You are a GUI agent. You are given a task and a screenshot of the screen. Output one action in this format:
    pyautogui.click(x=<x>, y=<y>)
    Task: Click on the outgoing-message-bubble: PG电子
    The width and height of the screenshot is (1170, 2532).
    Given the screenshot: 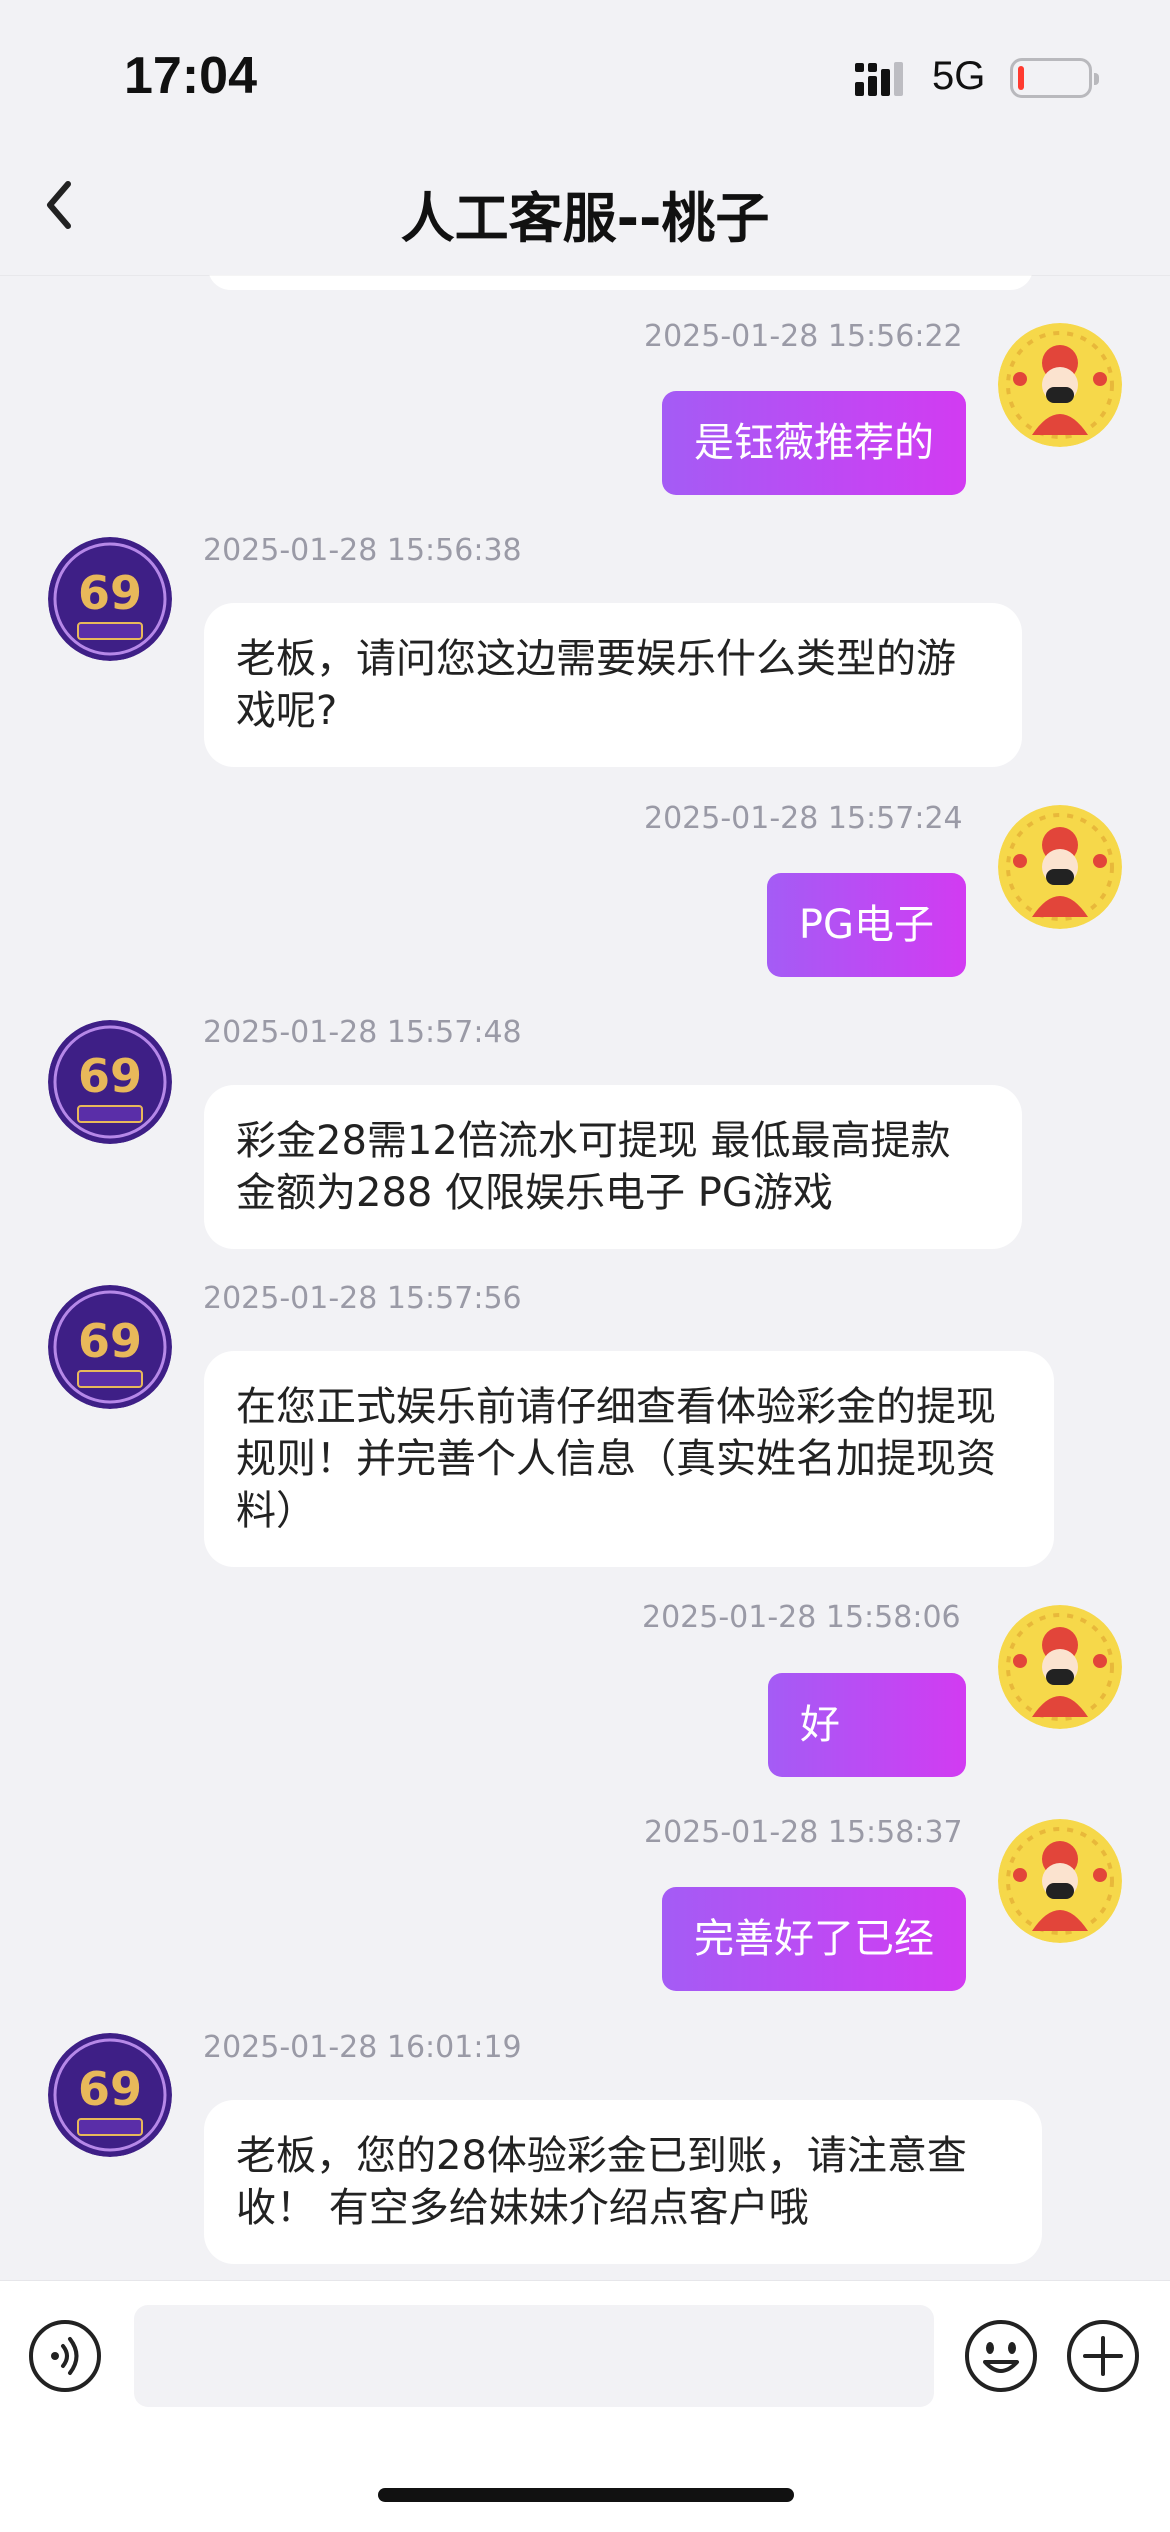 What is the action you would take?
    pyautogui.click(x=866, y=925)
    